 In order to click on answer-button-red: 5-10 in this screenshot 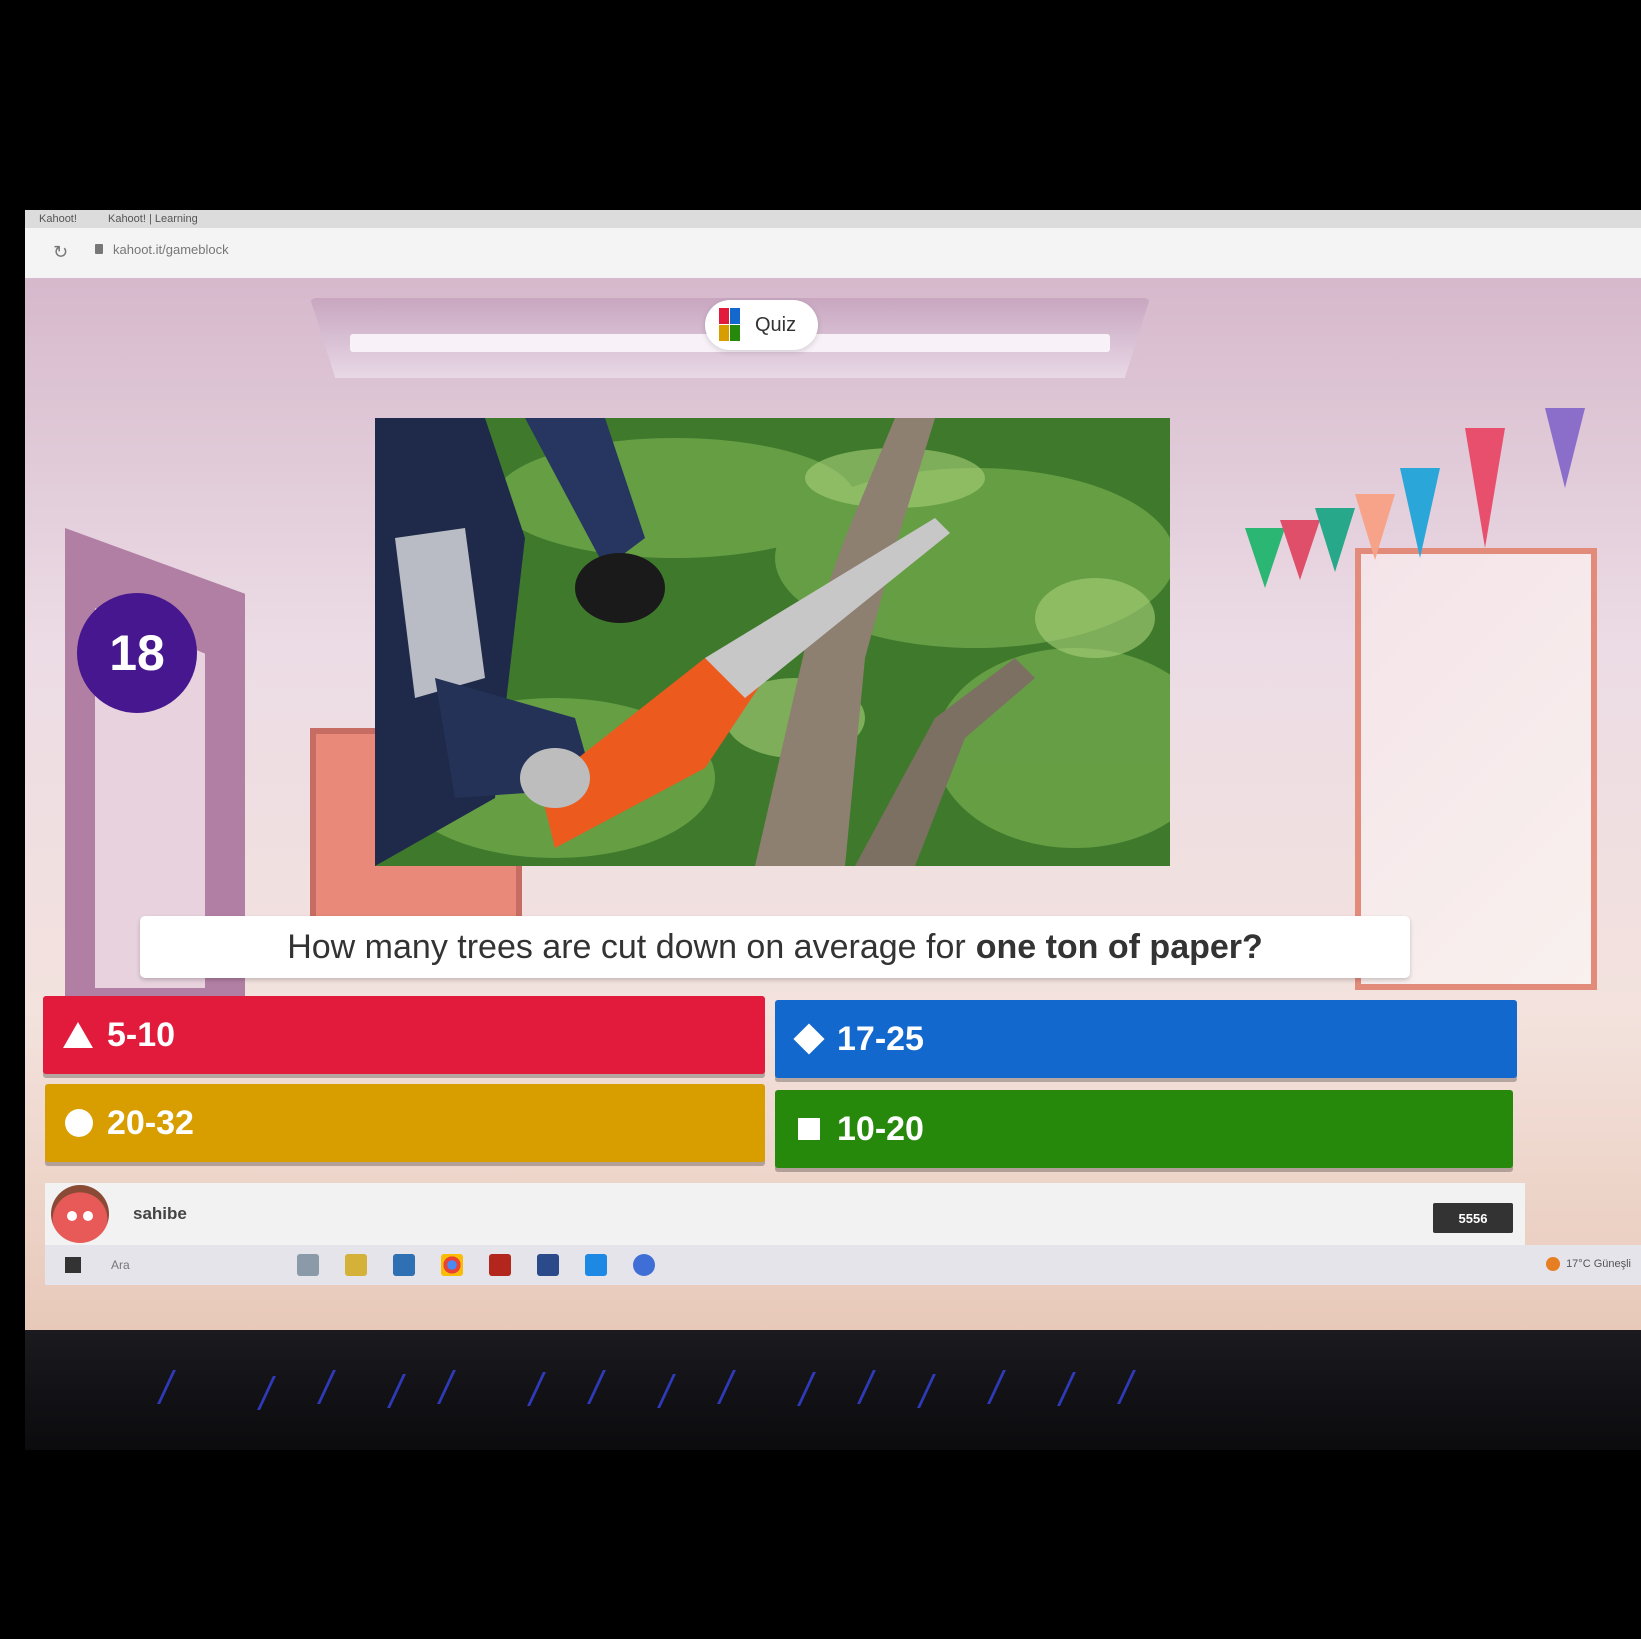, I will do `click(404, 1035)`.